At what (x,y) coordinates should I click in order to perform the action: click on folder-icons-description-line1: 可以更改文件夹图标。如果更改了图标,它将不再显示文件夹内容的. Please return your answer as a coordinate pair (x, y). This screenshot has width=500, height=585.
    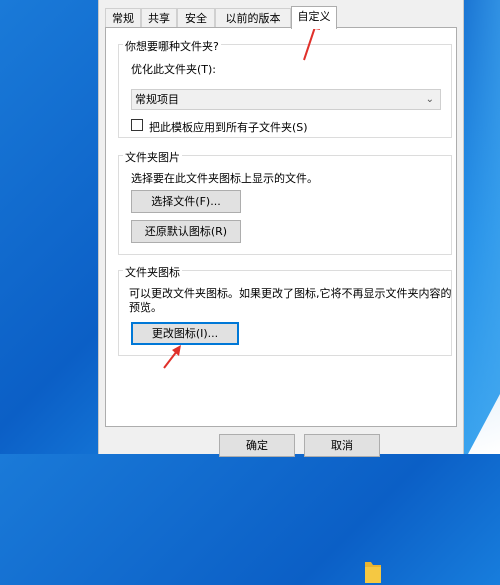
    Looking at the image, I should click on (290, 293).